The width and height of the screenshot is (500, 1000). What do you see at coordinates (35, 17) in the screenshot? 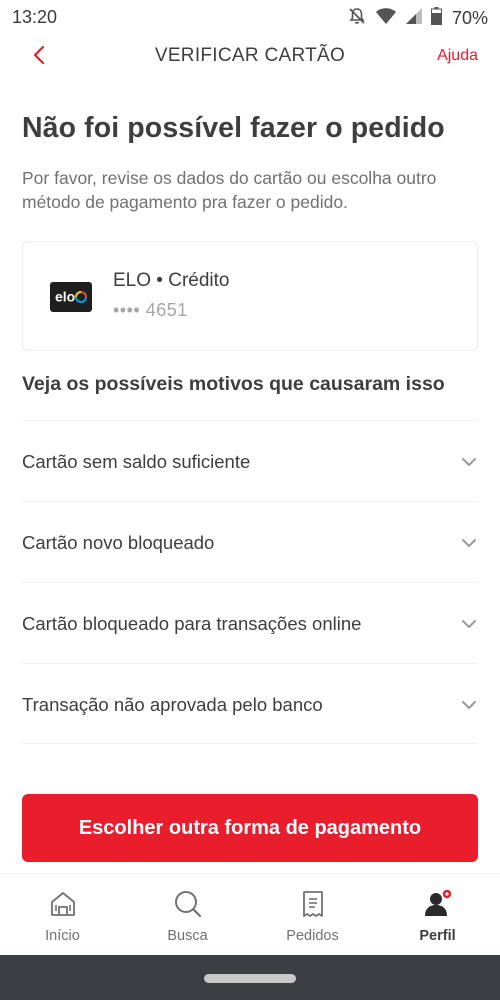
I see `status-time: 13:20` at bounding box center [35, 17].